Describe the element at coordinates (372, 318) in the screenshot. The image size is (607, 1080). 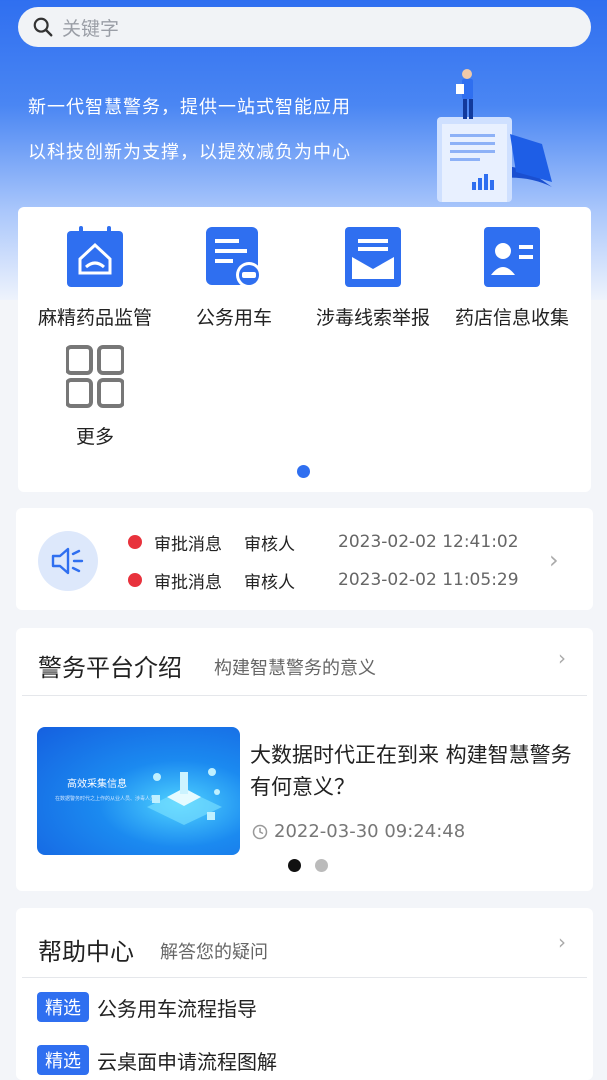
I see `app-label: 涉毒线索举报` at that location.